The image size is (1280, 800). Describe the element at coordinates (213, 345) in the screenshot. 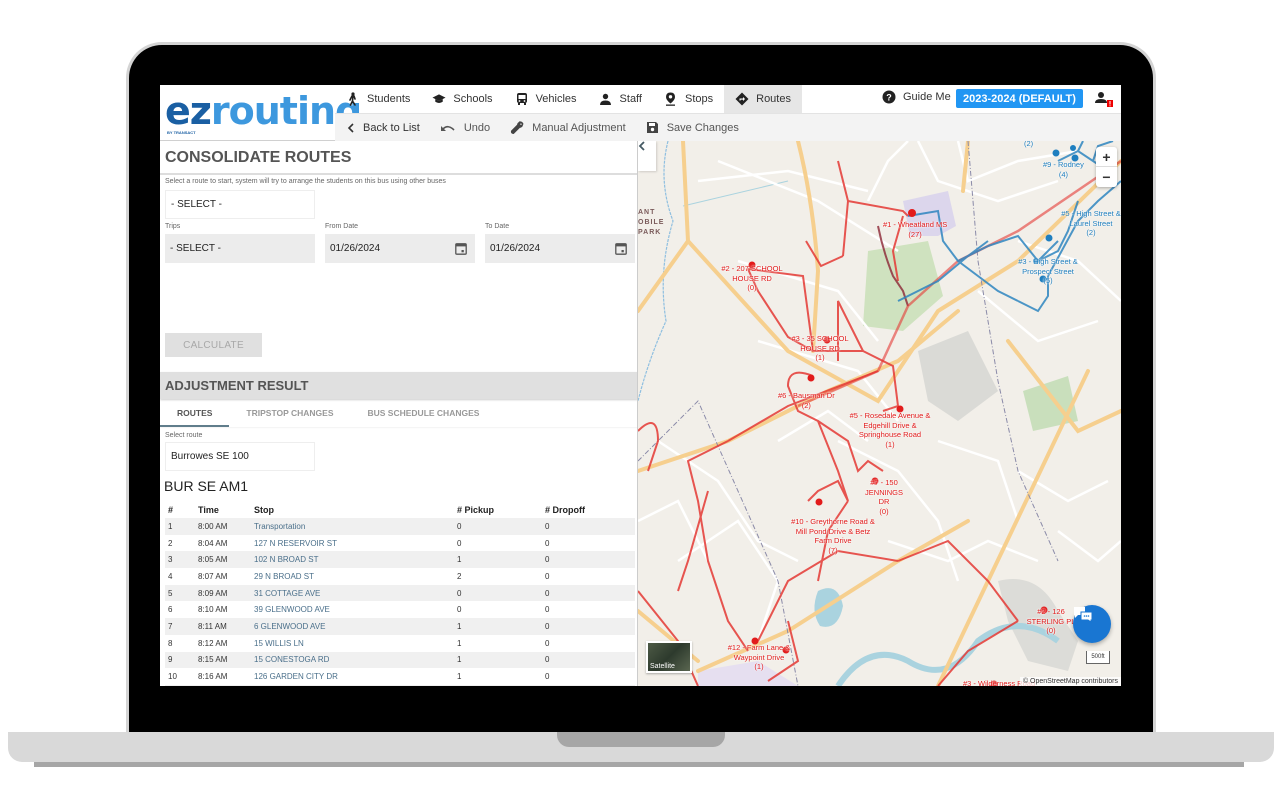

I see `calculate-button: CALCULATE` at that location.